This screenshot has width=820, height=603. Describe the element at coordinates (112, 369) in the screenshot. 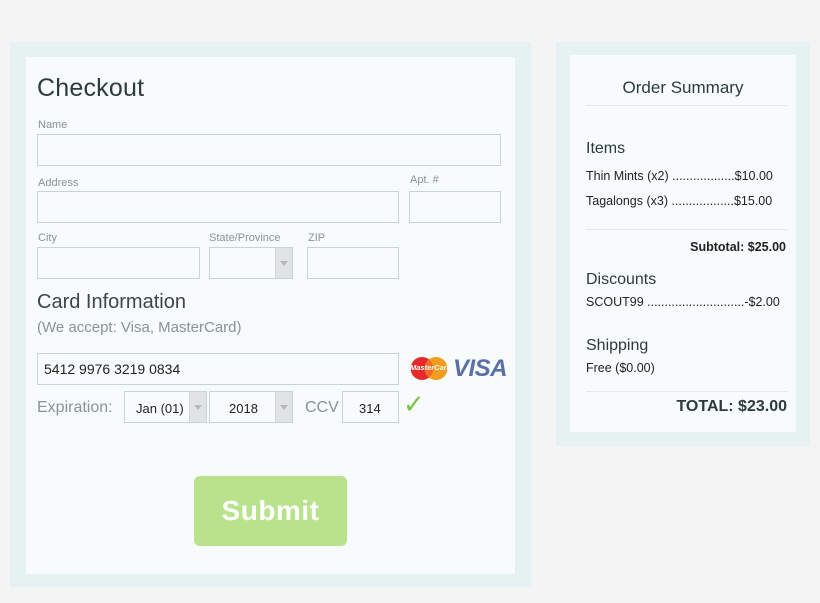

I see `card-number-value: 5412 9976 3219 0834` at that location.